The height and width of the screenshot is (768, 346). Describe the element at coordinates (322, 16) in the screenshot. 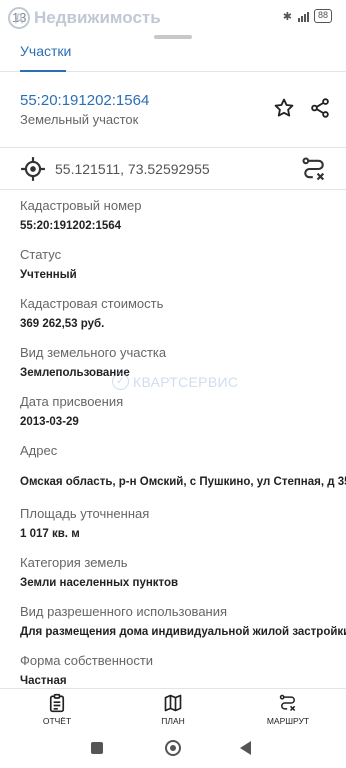

I see `battery-indicator: 88` at that location.